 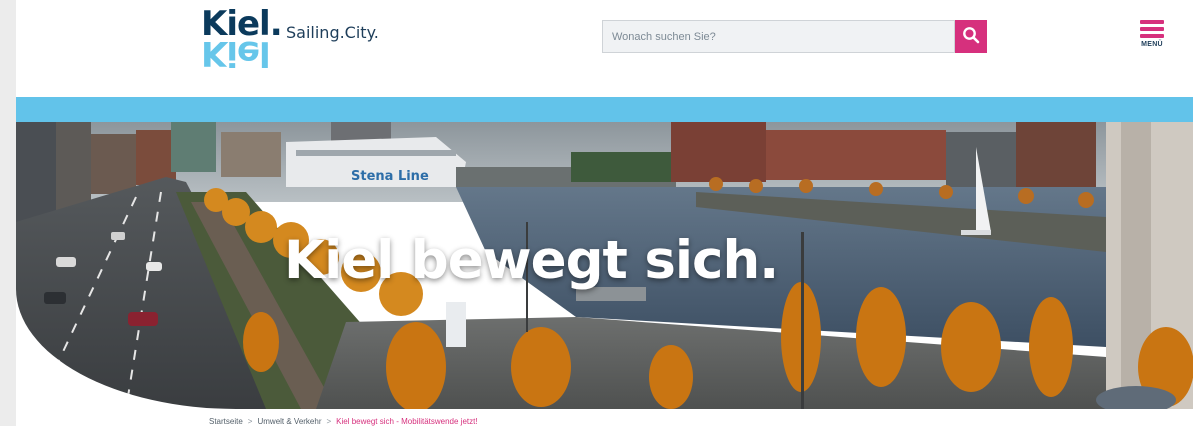 I want to click on kiel-logo: Kiel. Kiel Sailing.City., so click(x=301, y=41).